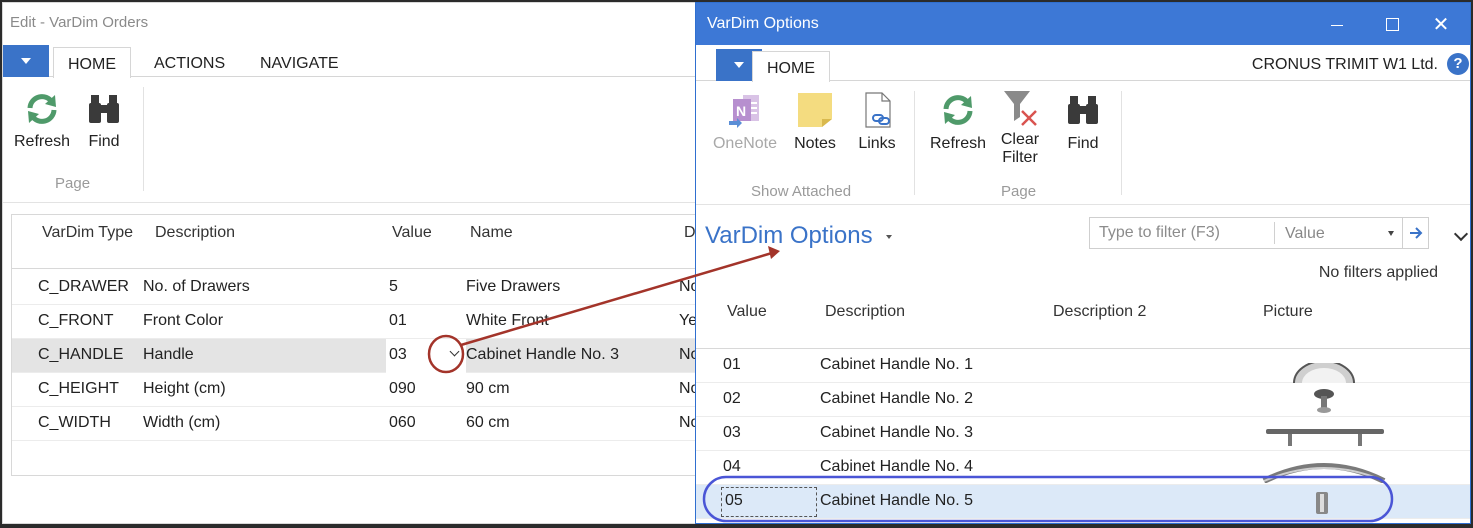 The image size is (1473, 528). What do you see at coordinates (1083, 468) in the screenshot?
I see `list-item: 04 Cabinet Handle No. 4` at bounding box center [1083, 468].